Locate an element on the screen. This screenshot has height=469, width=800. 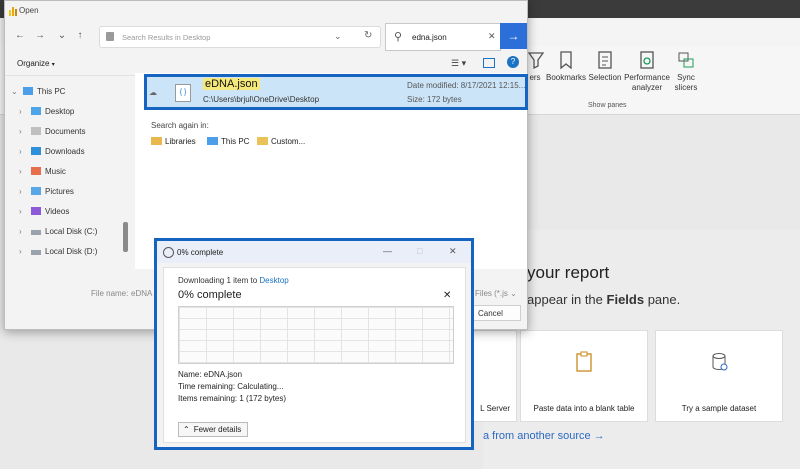
address-dropdown-icon: ⌄ is located at coordinates (338, 36).